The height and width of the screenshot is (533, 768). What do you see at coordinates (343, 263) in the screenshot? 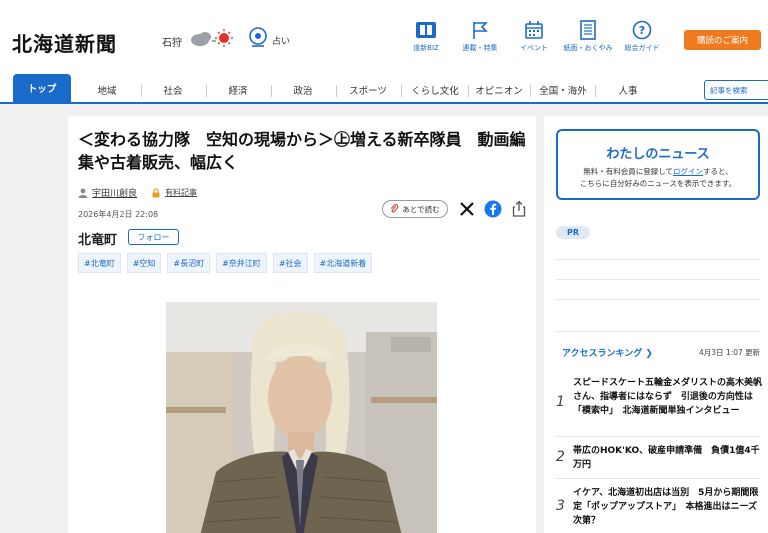
I see `tag-link: #北海道新着` at bounding box center [343, 263].